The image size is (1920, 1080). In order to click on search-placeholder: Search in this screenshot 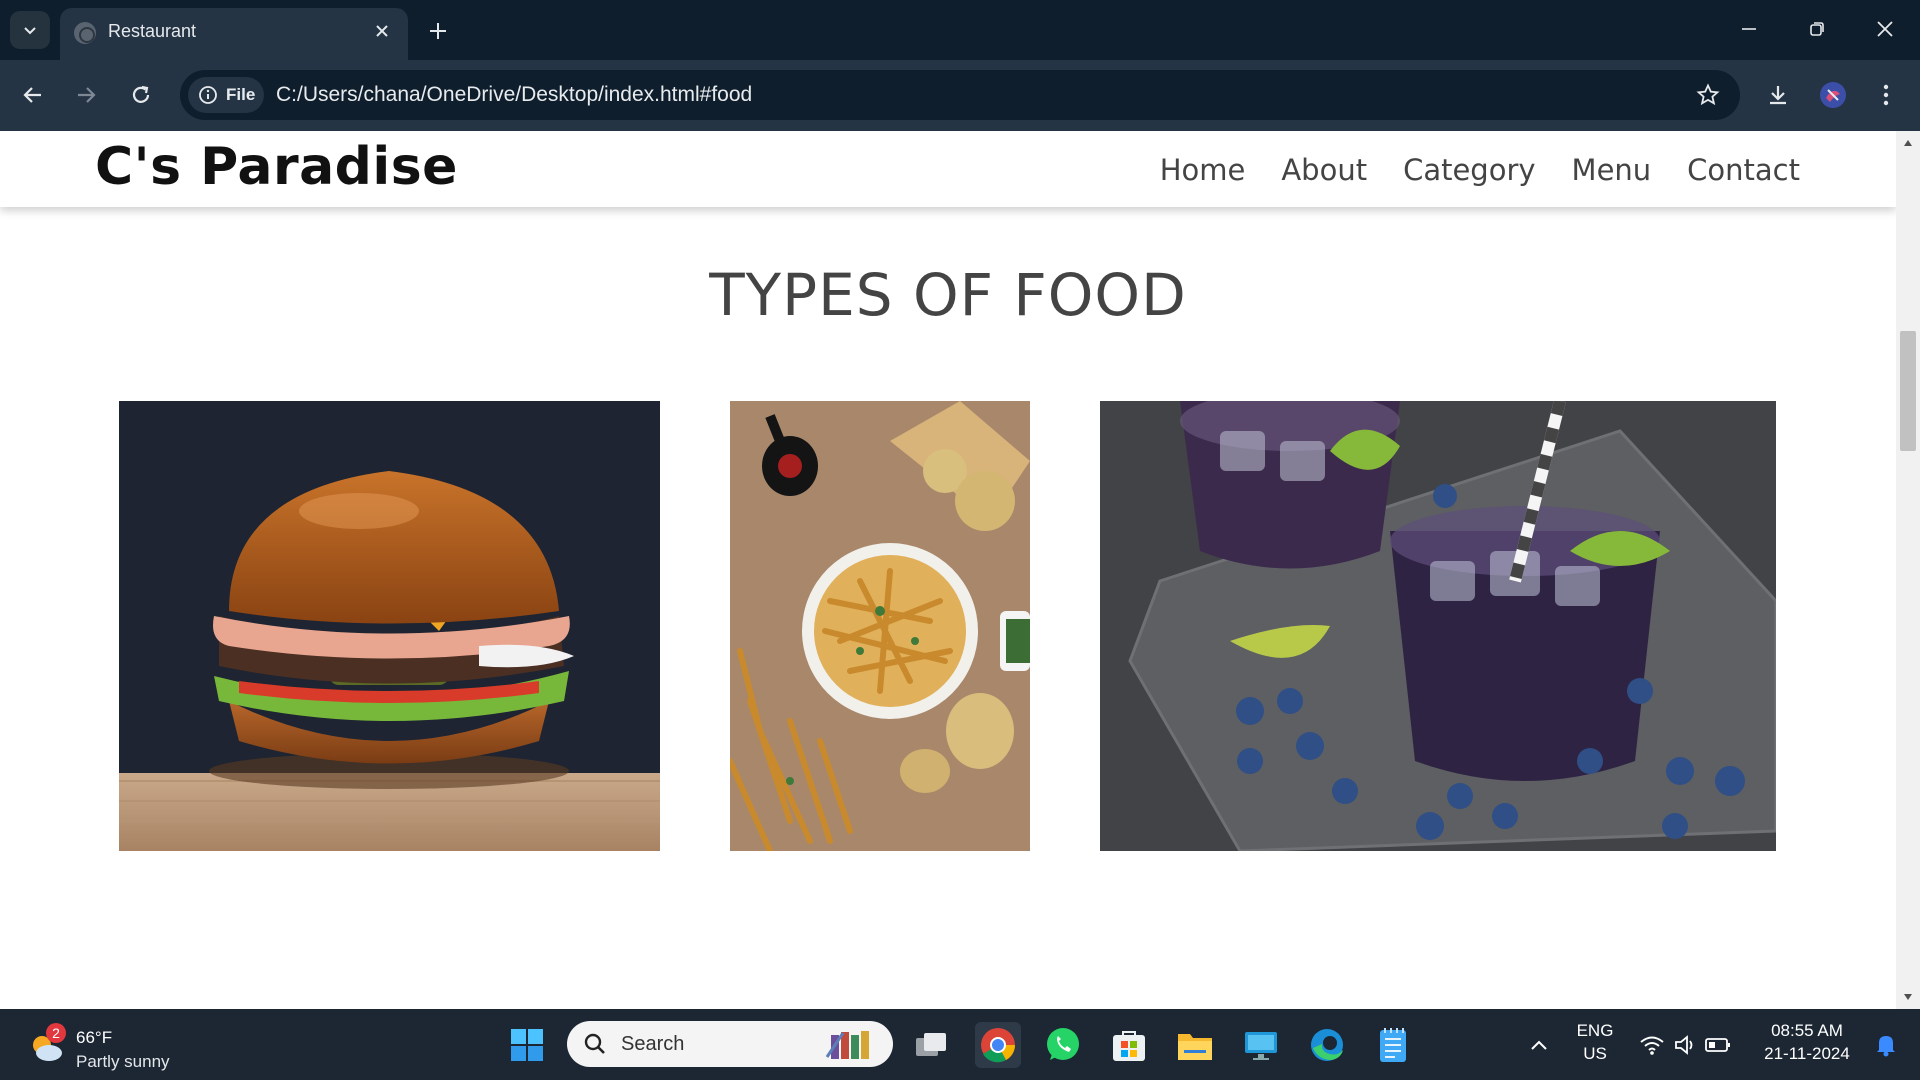, I will do `click(653, 1044)`.